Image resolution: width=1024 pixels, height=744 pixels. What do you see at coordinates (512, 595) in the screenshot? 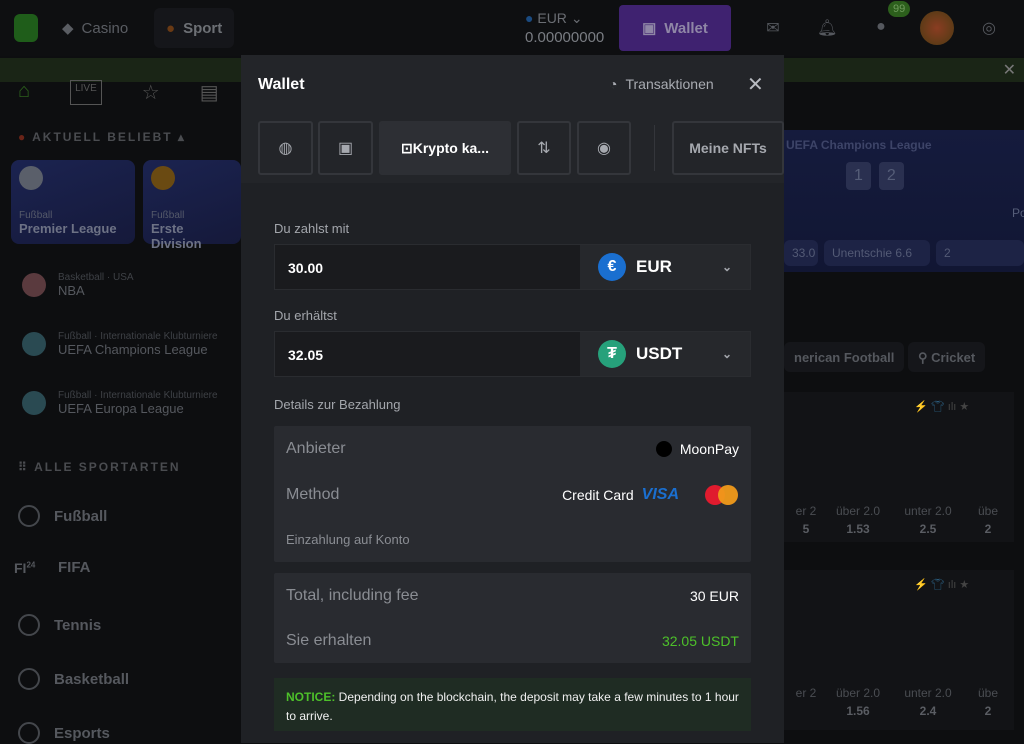
I see `total-row: Total, including fee 30 EUR` at bounding box center [512, 595].